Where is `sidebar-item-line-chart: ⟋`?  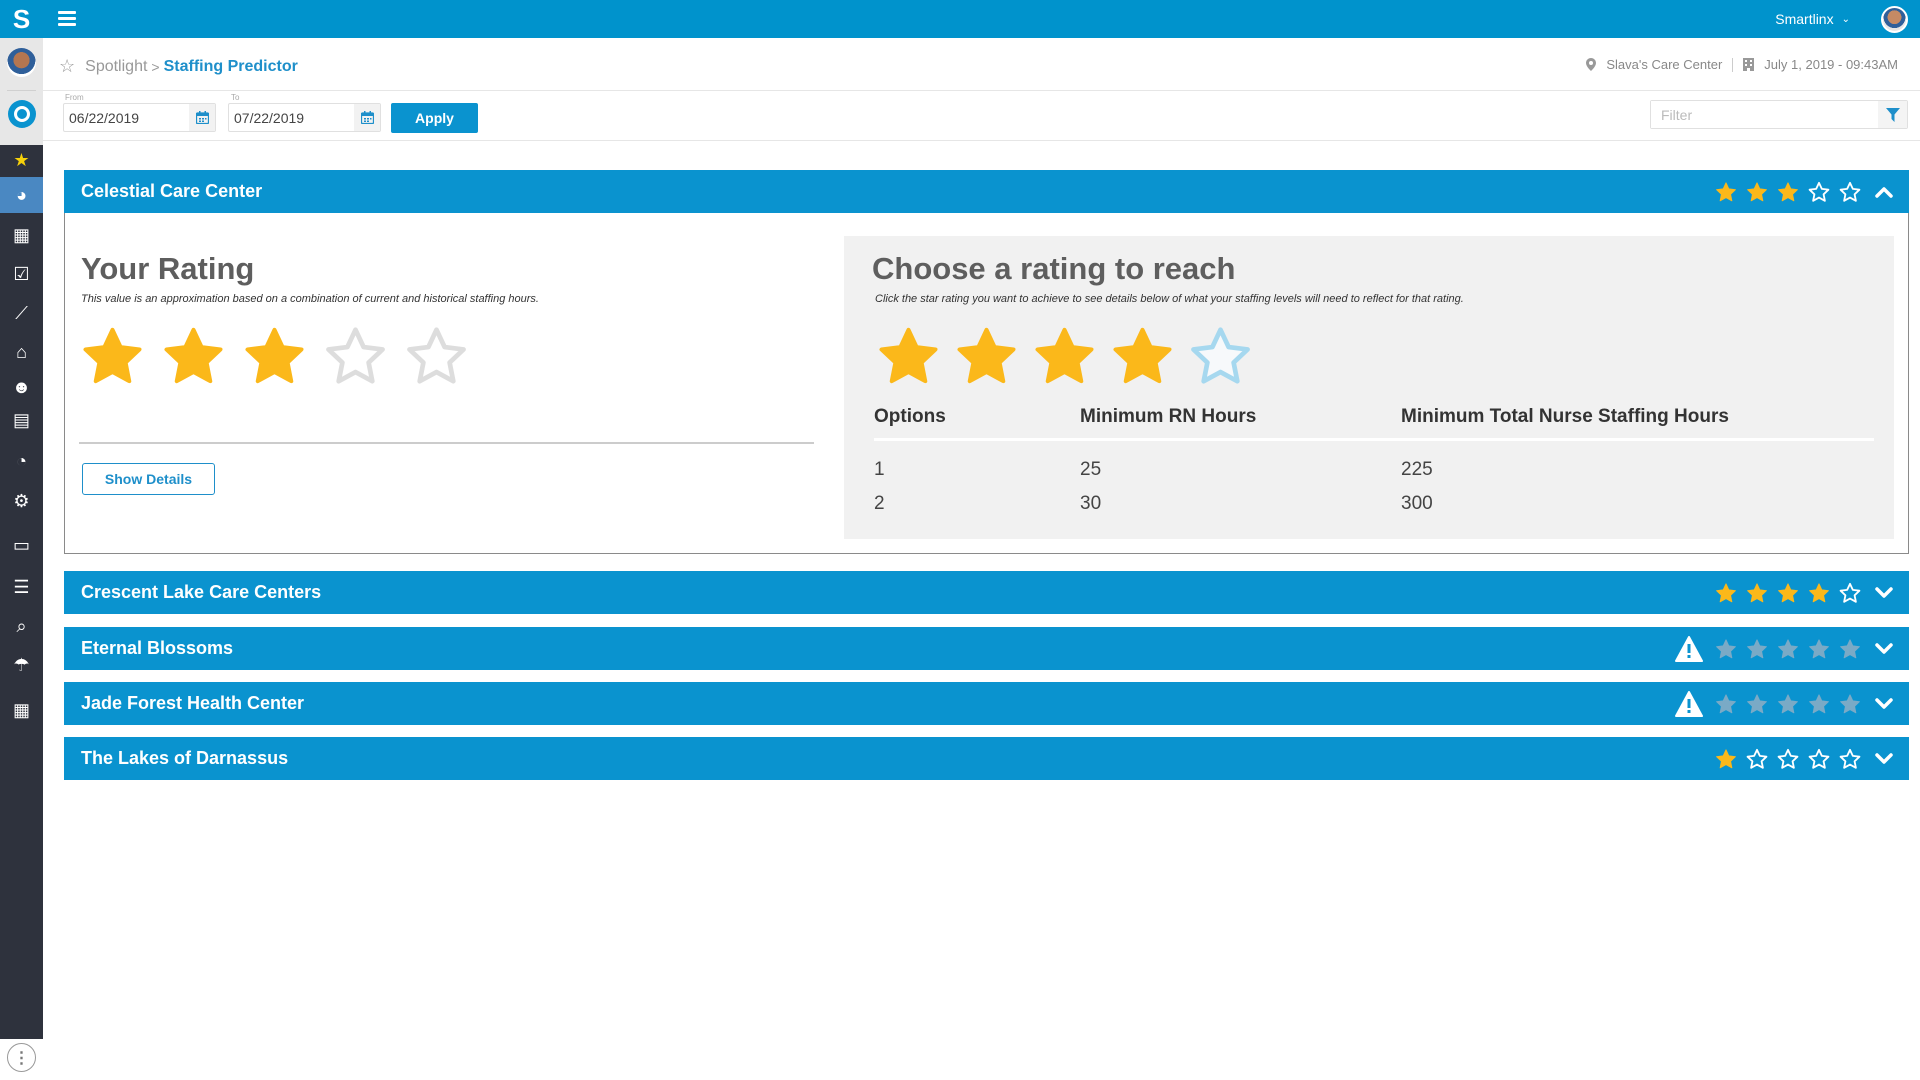 sidebar-item-line-chart: ⟋ is located at coordinates (21, 313).